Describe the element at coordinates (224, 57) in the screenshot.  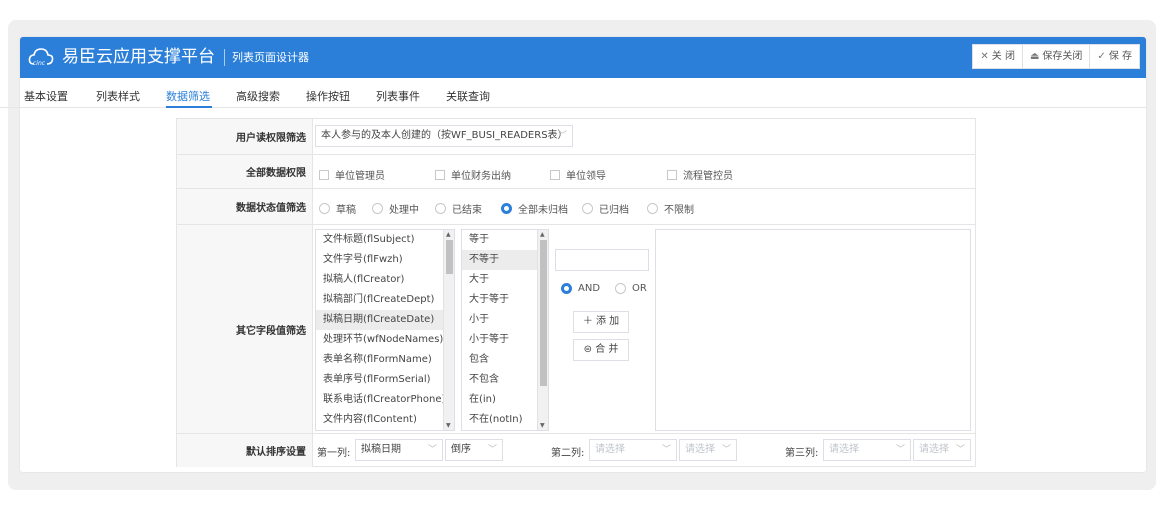
I see `header-divider` at that location.